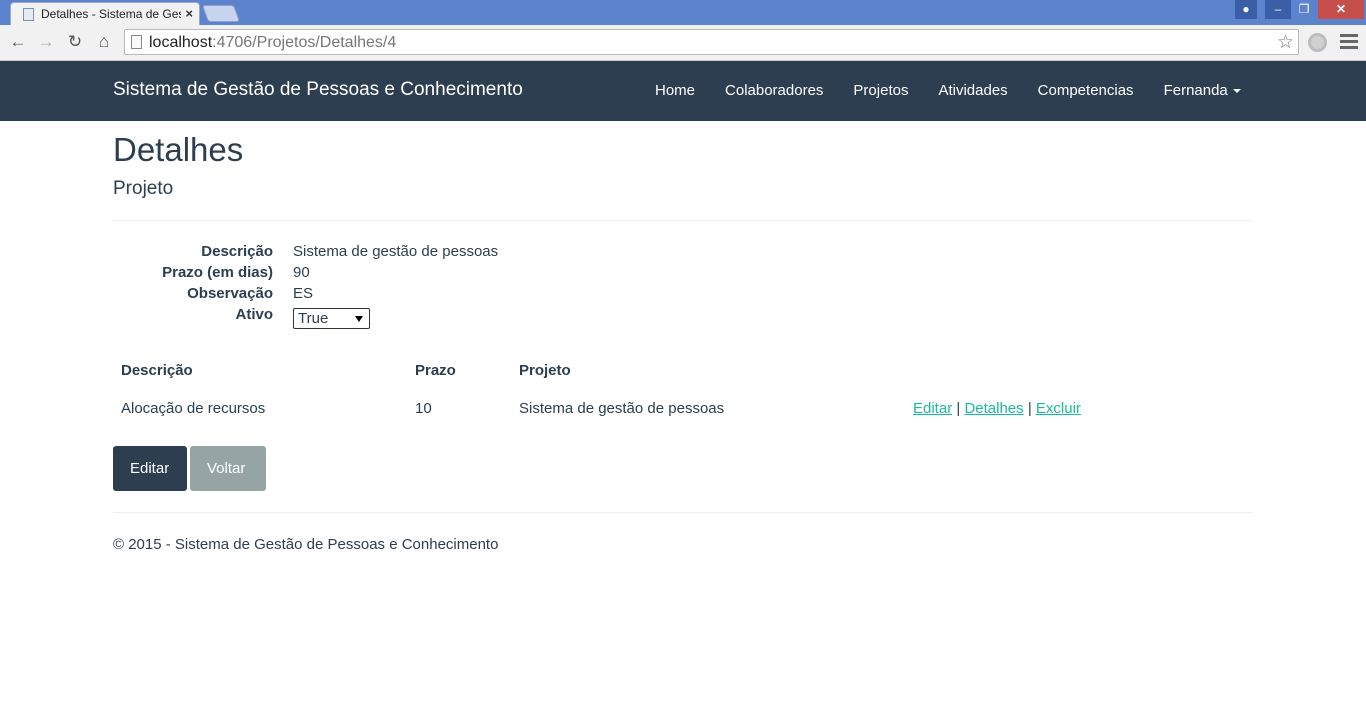 The height and width of the screenshot is (728, 1366). I want to click on page-favicon-icon, so click(28, 14).